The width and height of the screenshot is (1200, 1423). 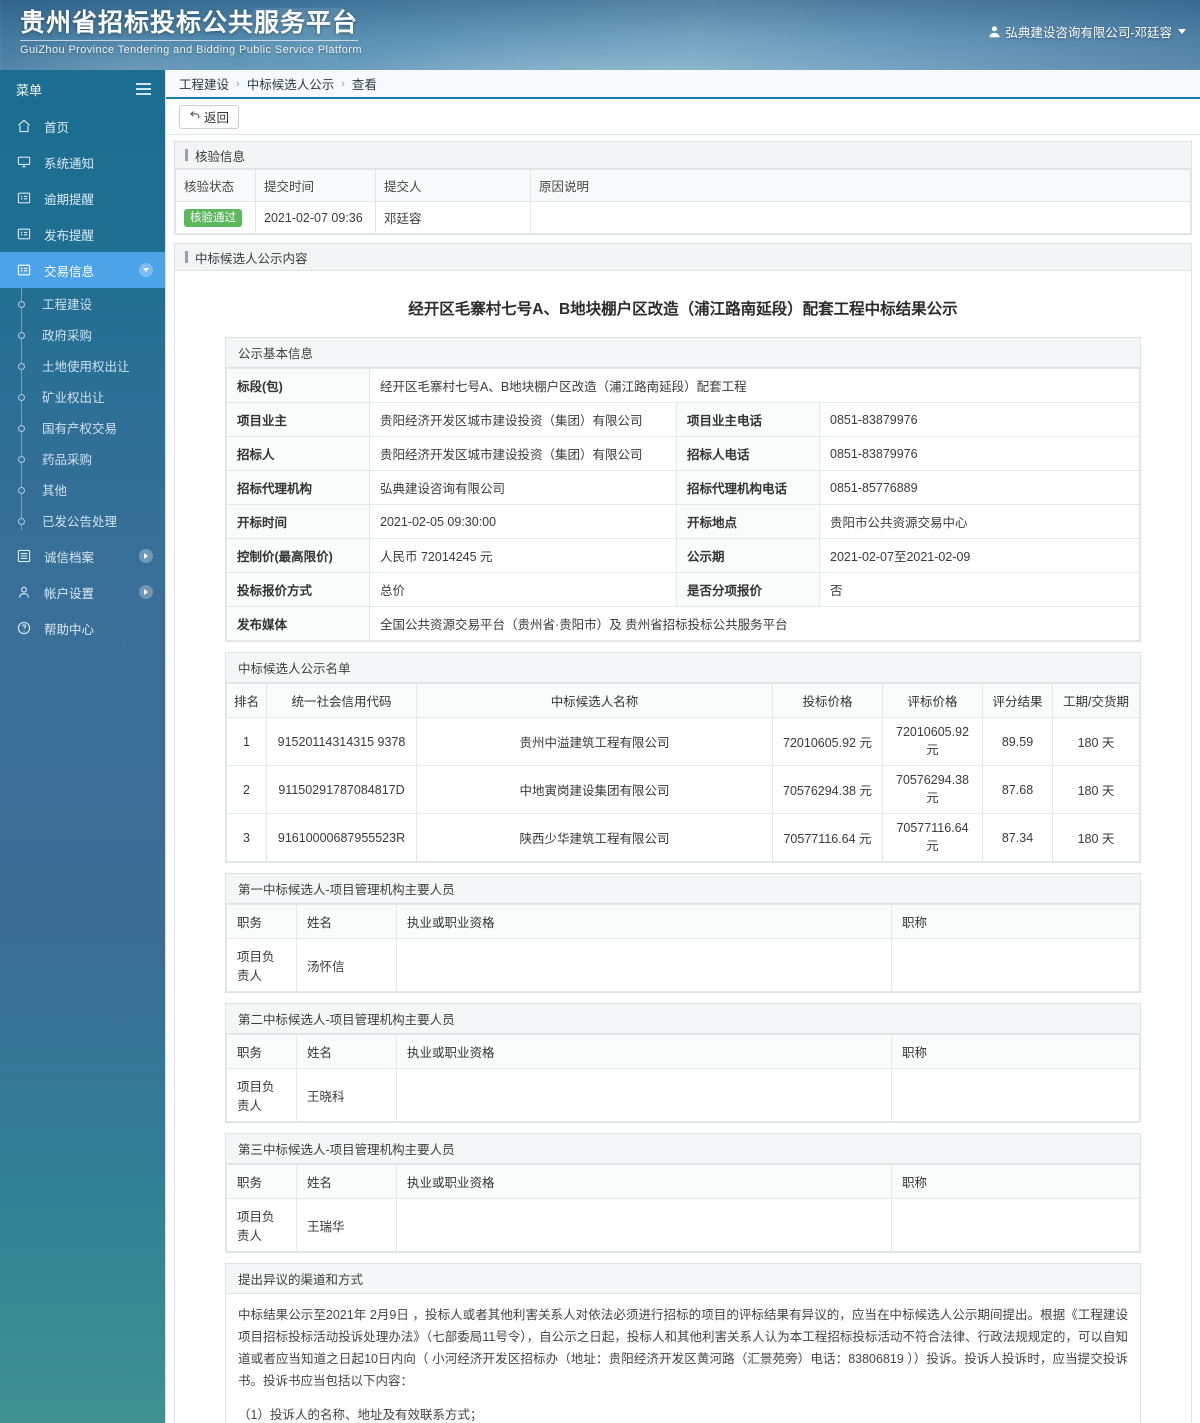 What do you see at coordinates (979, 419) in the screenshot?
I see `field-value: 0851-83879976` at bounding box center [979, 419].